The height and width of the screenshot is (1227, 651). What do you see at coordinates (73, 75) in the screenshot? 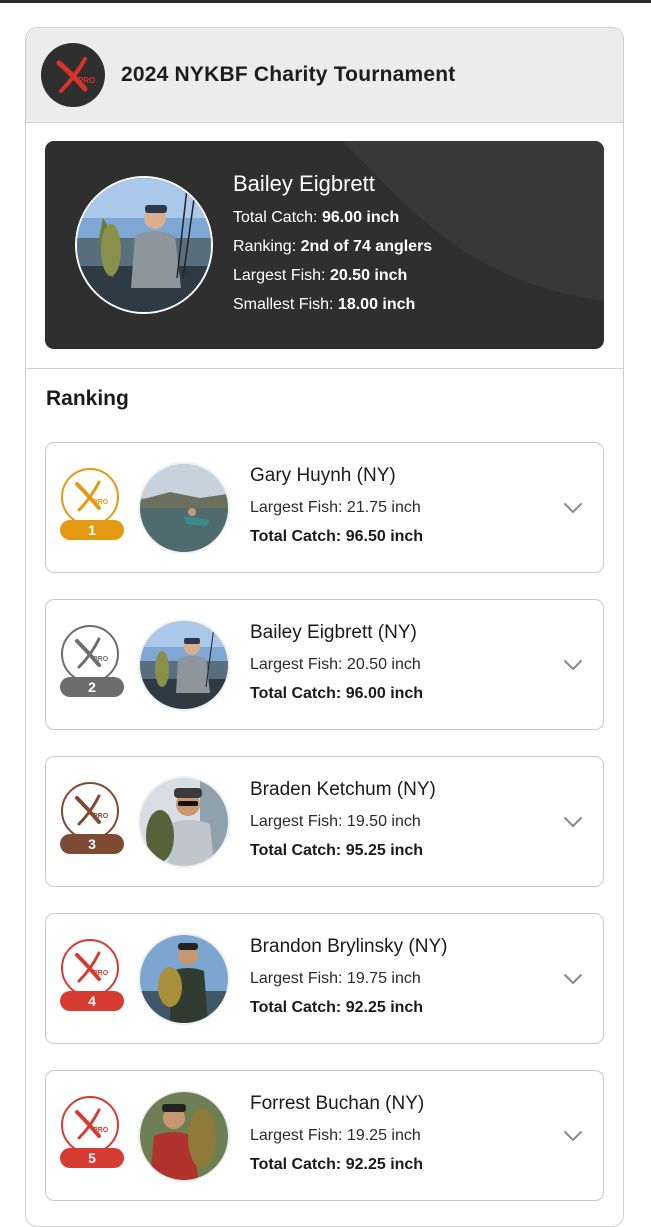
I see `xpro-logo-icon: PRO` at bounding box center [73, 75].